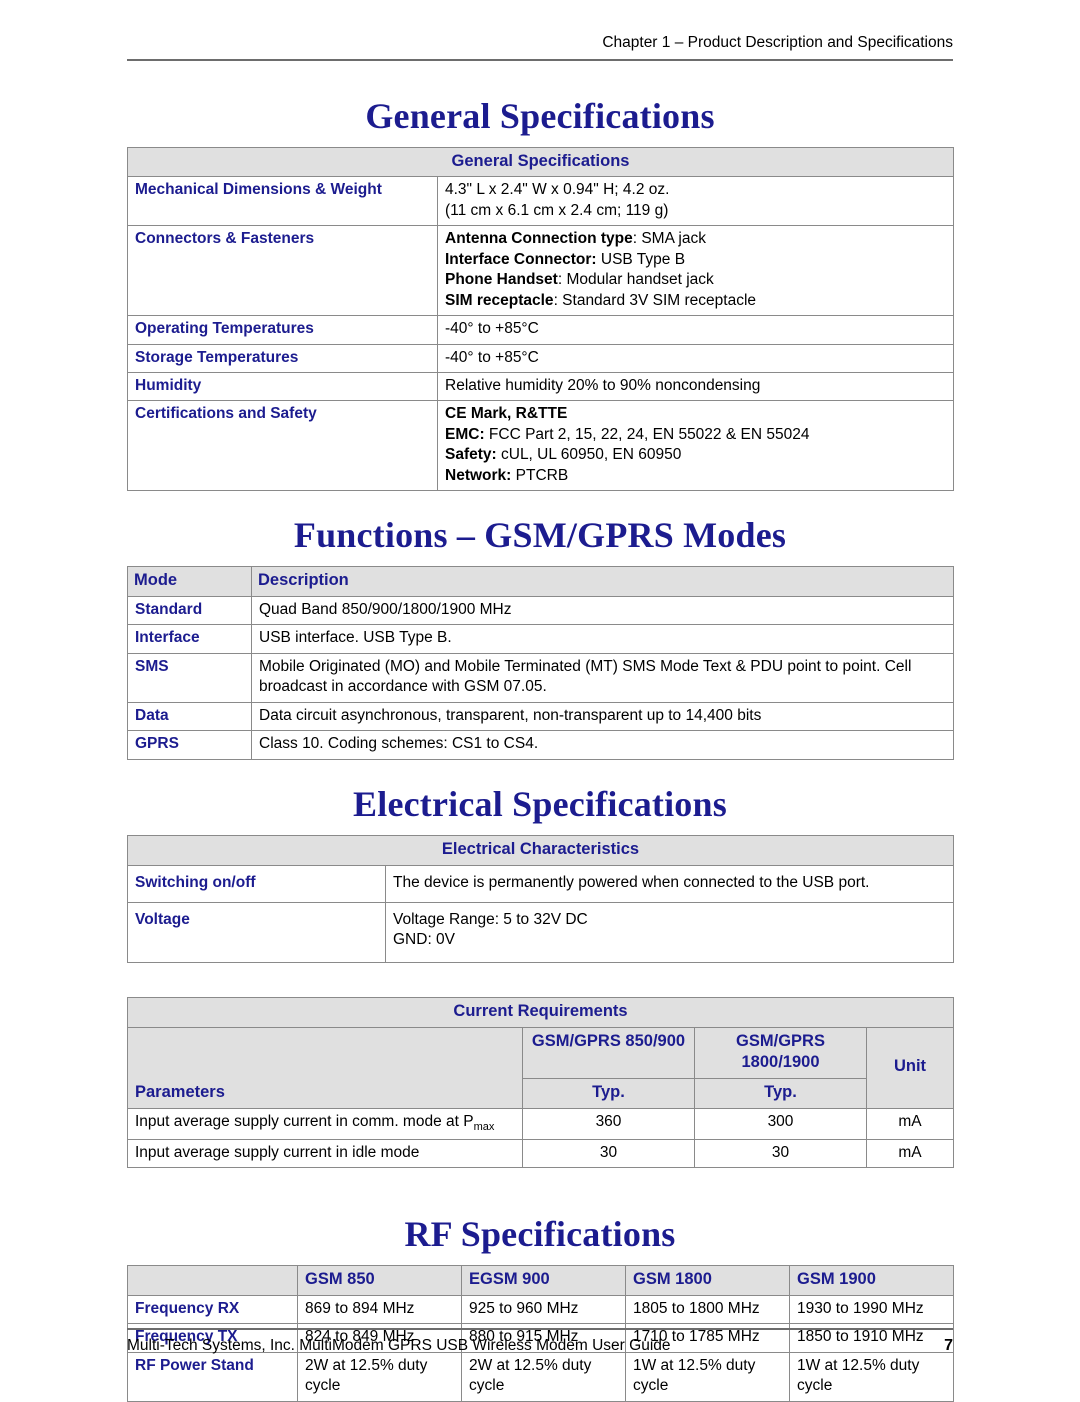 Image resolution: width=1080 pixels, height=1402 pixels. Describe the element at coordinates (871, 1309) in the screenshot. I see `cell-frequency-rx-gsm1900: 1930 to 1990 MHz` at that location.